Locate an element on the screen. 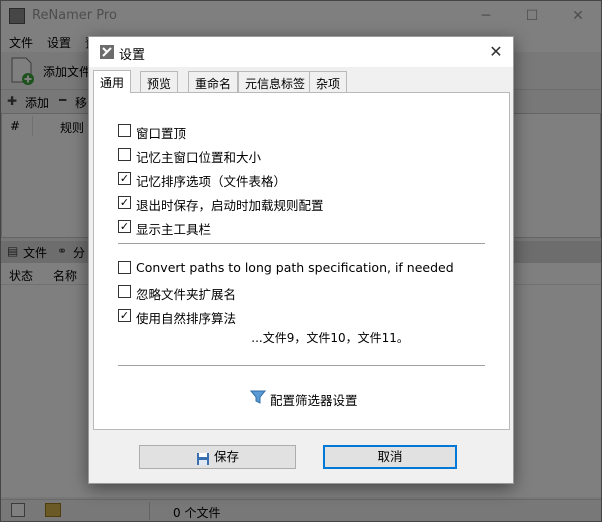 This screenshot has height=522, width=602. dialog-titlebar: 设置 ✕ is located at coordinates (301, 52).